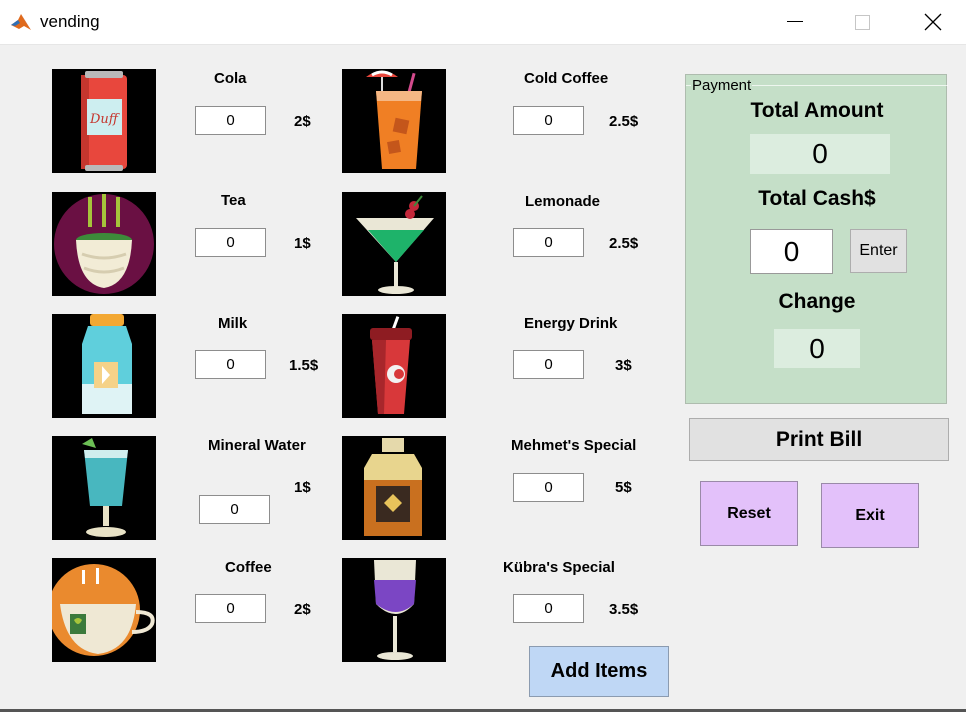 Image resolution: width=966 pixels, height=712 pixels. What do you see at coordinates (248, 567) in the screenshot?
I see `item-name-coffee: Coffee` at bounding box center [248, 567].